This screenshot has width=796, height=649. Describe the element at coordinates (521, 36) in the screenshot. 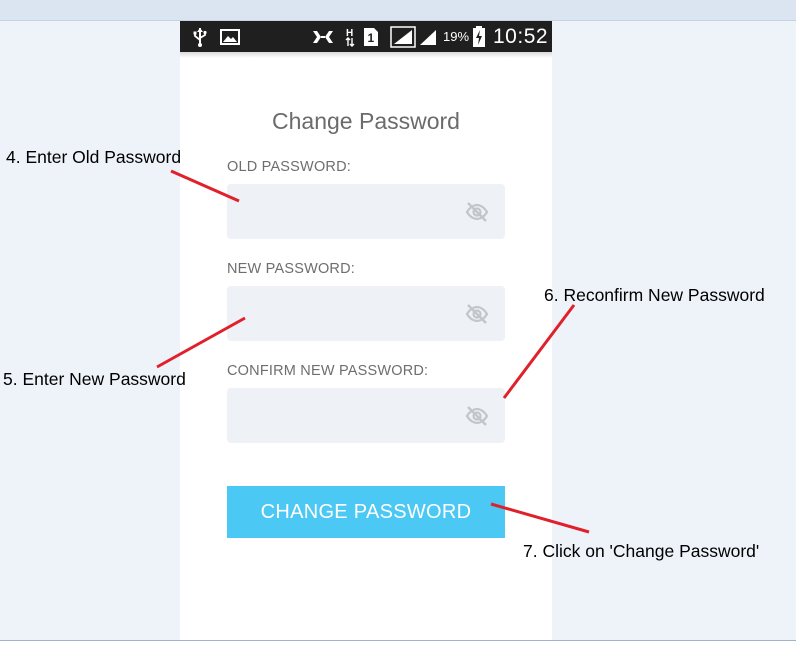

I see `clock: 10:52` at that location.